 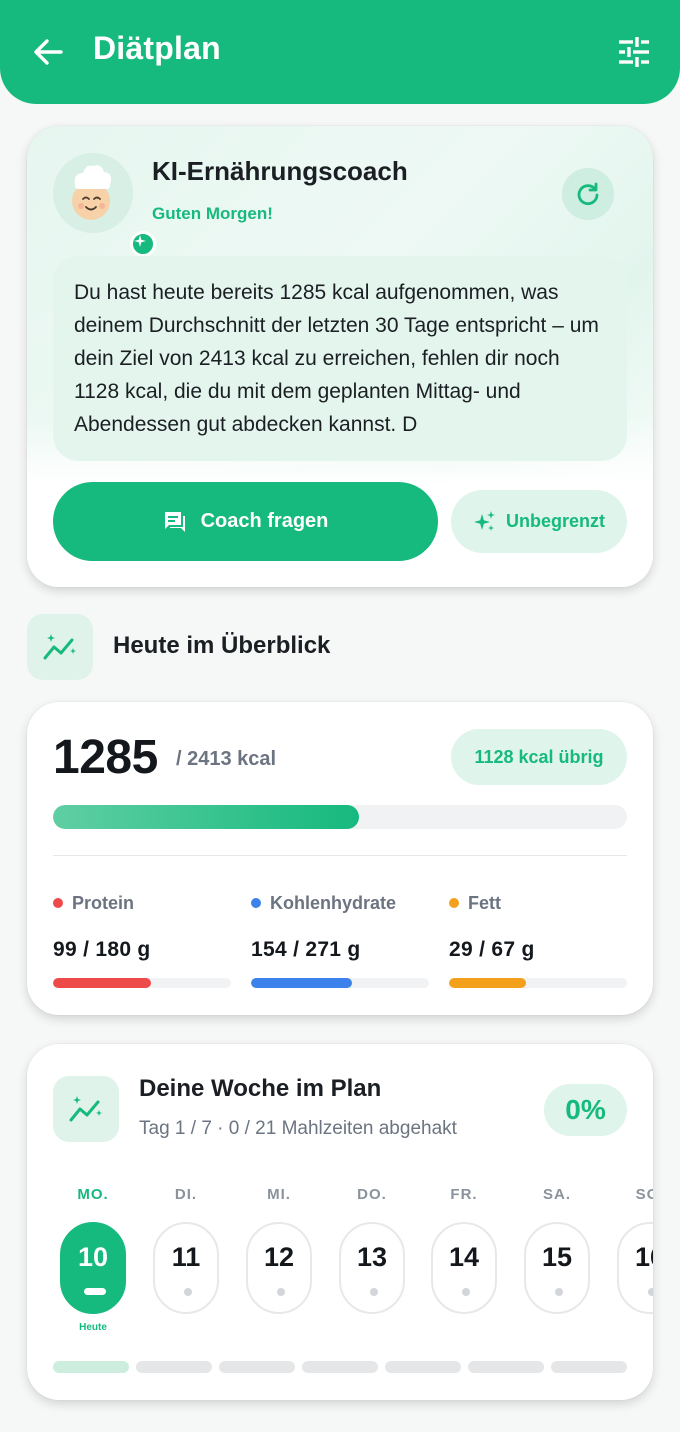 I want to click on week-icon-badge, so click(x=86, y=1109).